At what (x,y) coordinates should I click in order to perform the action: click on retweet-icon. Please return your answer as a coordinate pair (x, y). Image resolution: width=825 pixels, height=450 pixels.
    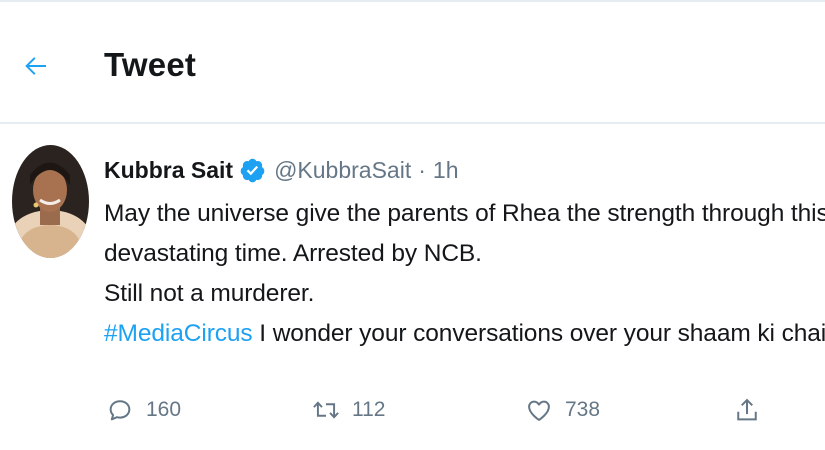
    Looking at the image, I should click on (326, 410).